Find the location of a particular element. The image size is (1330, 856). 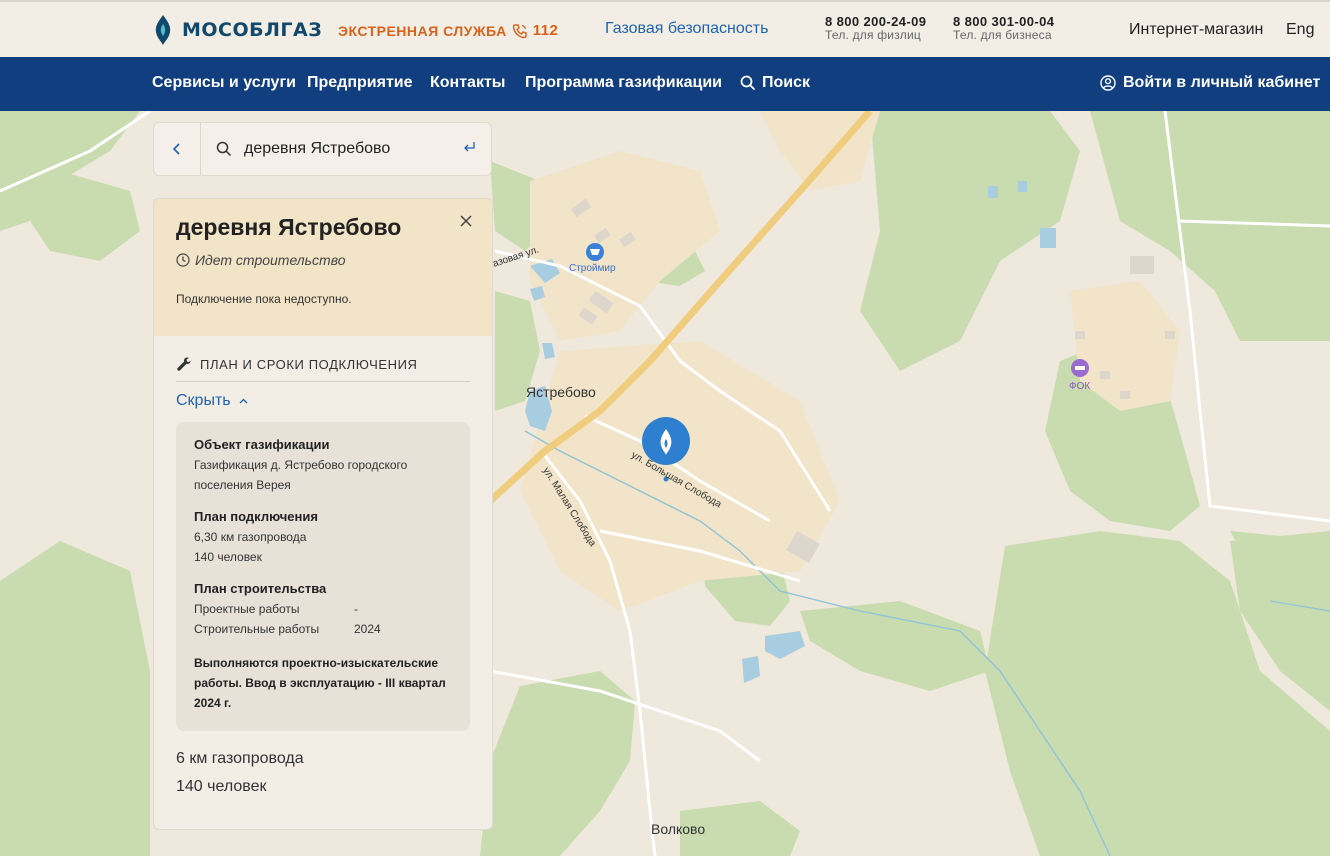

hide-label: Скрыть is located at coordinates (203, 400).